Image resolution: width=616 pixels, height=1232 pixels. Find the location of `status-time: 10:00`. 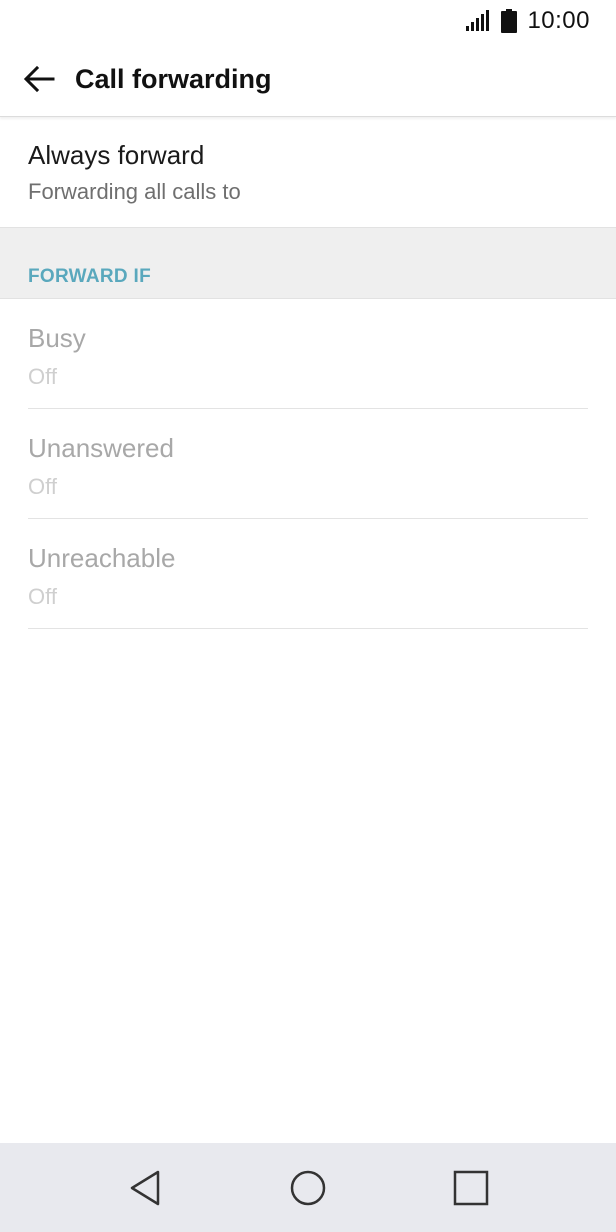

status-time: 10:00 is located at coordinates (558, 20).